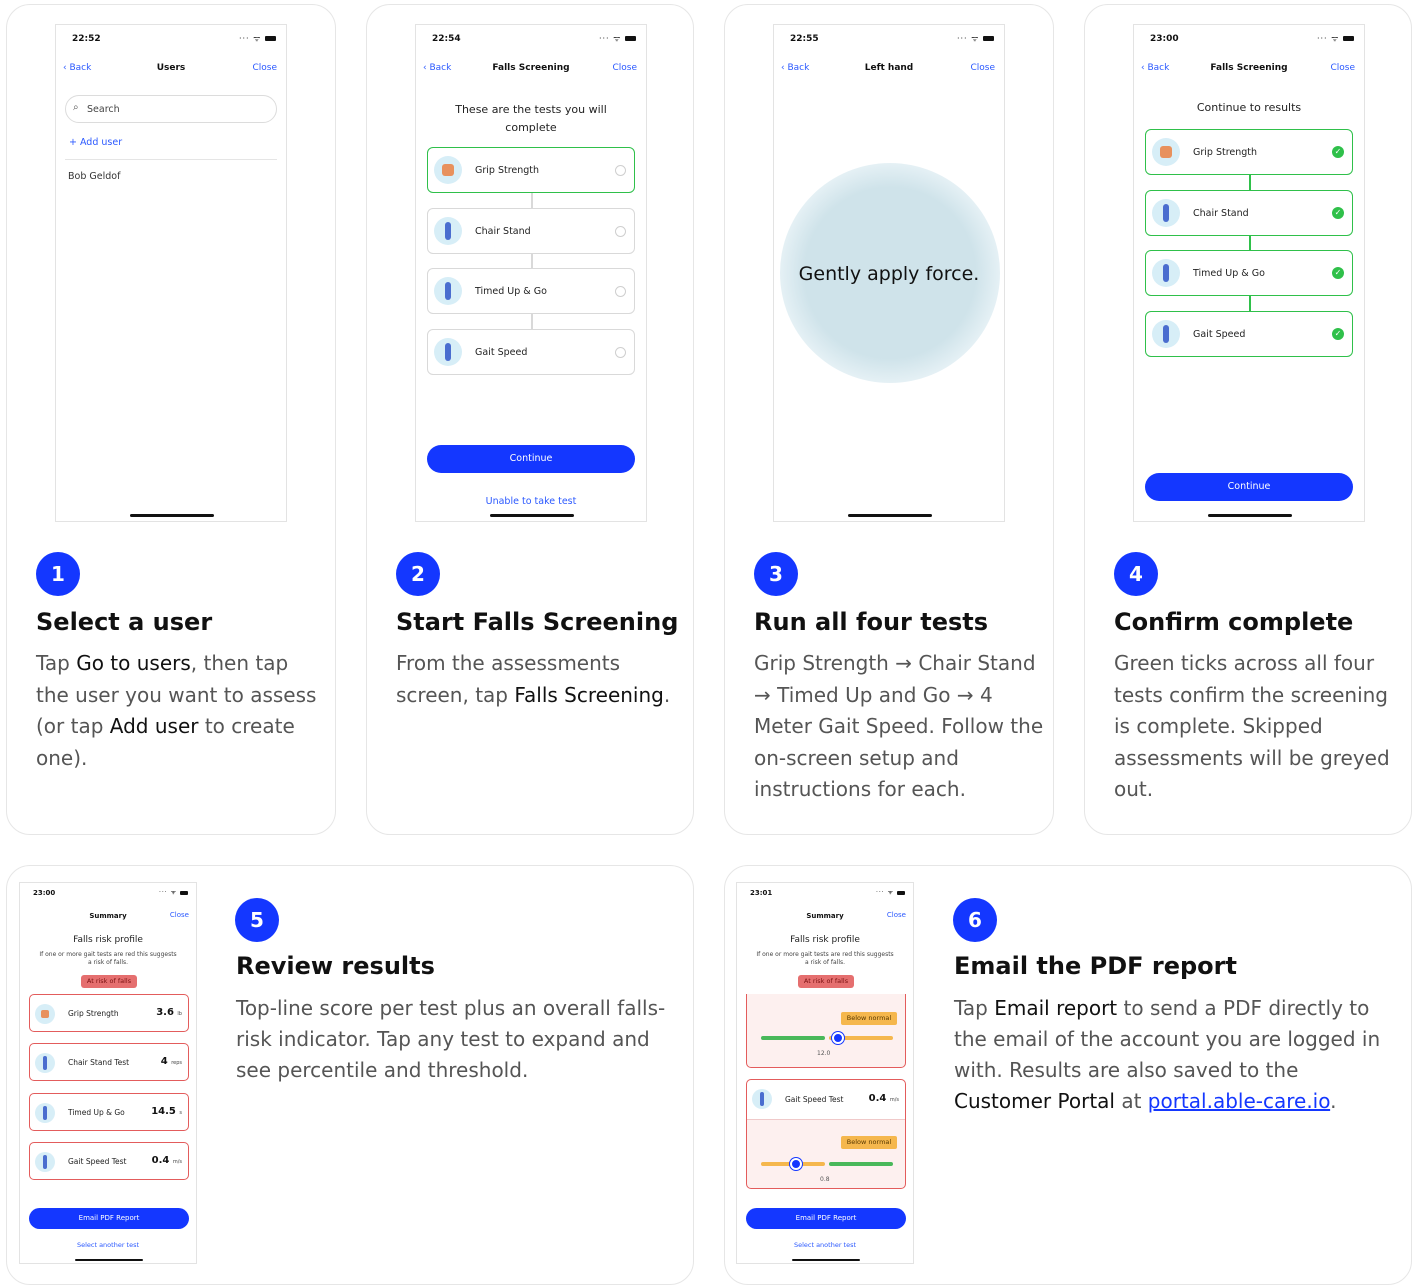 The image size is (1416, 1285). What do you see at coordinates (620, 231) in the screenshot?
I see `radio-icon` at bounding box center [620, 231].